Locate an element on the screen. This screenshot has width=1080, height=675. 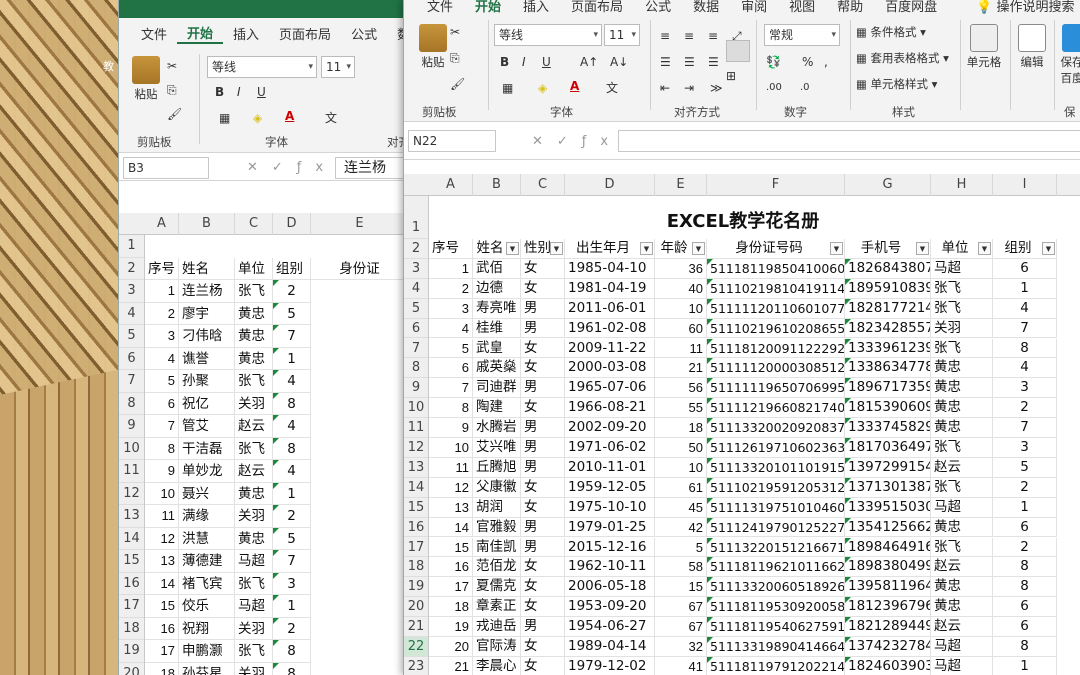
cell: 聂兴 is located at coordinates (207, 493).